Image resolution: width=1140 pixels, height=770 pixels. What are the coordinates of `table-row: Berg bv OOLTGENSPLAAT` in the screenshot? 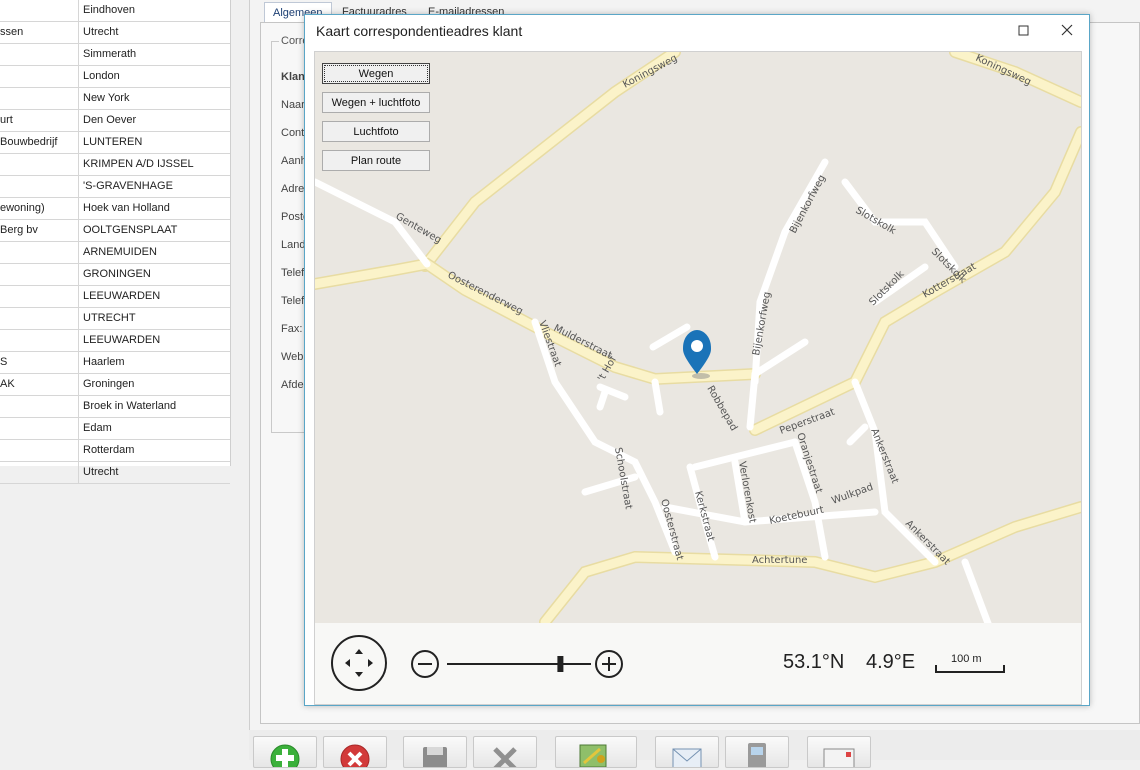 It's located at (115, 231).